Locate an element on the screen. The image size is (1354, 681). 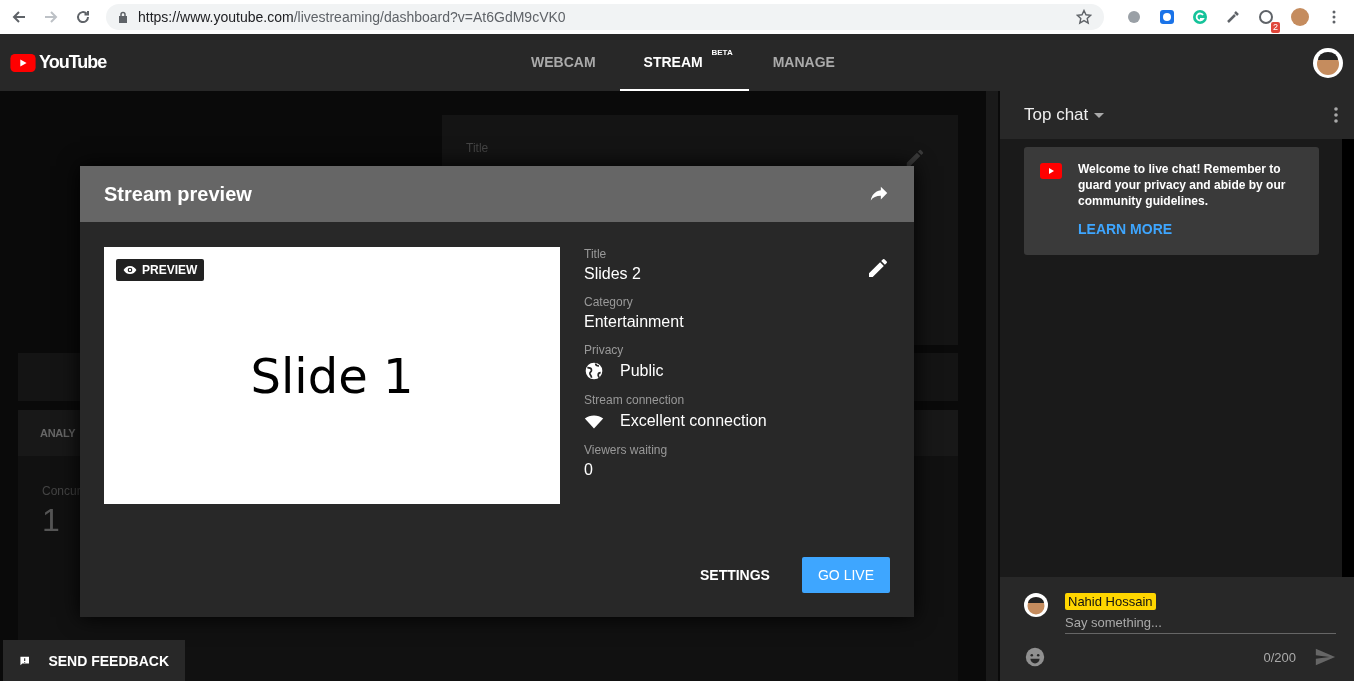
field-value: Entertainment is located at coordinates (634, 322).